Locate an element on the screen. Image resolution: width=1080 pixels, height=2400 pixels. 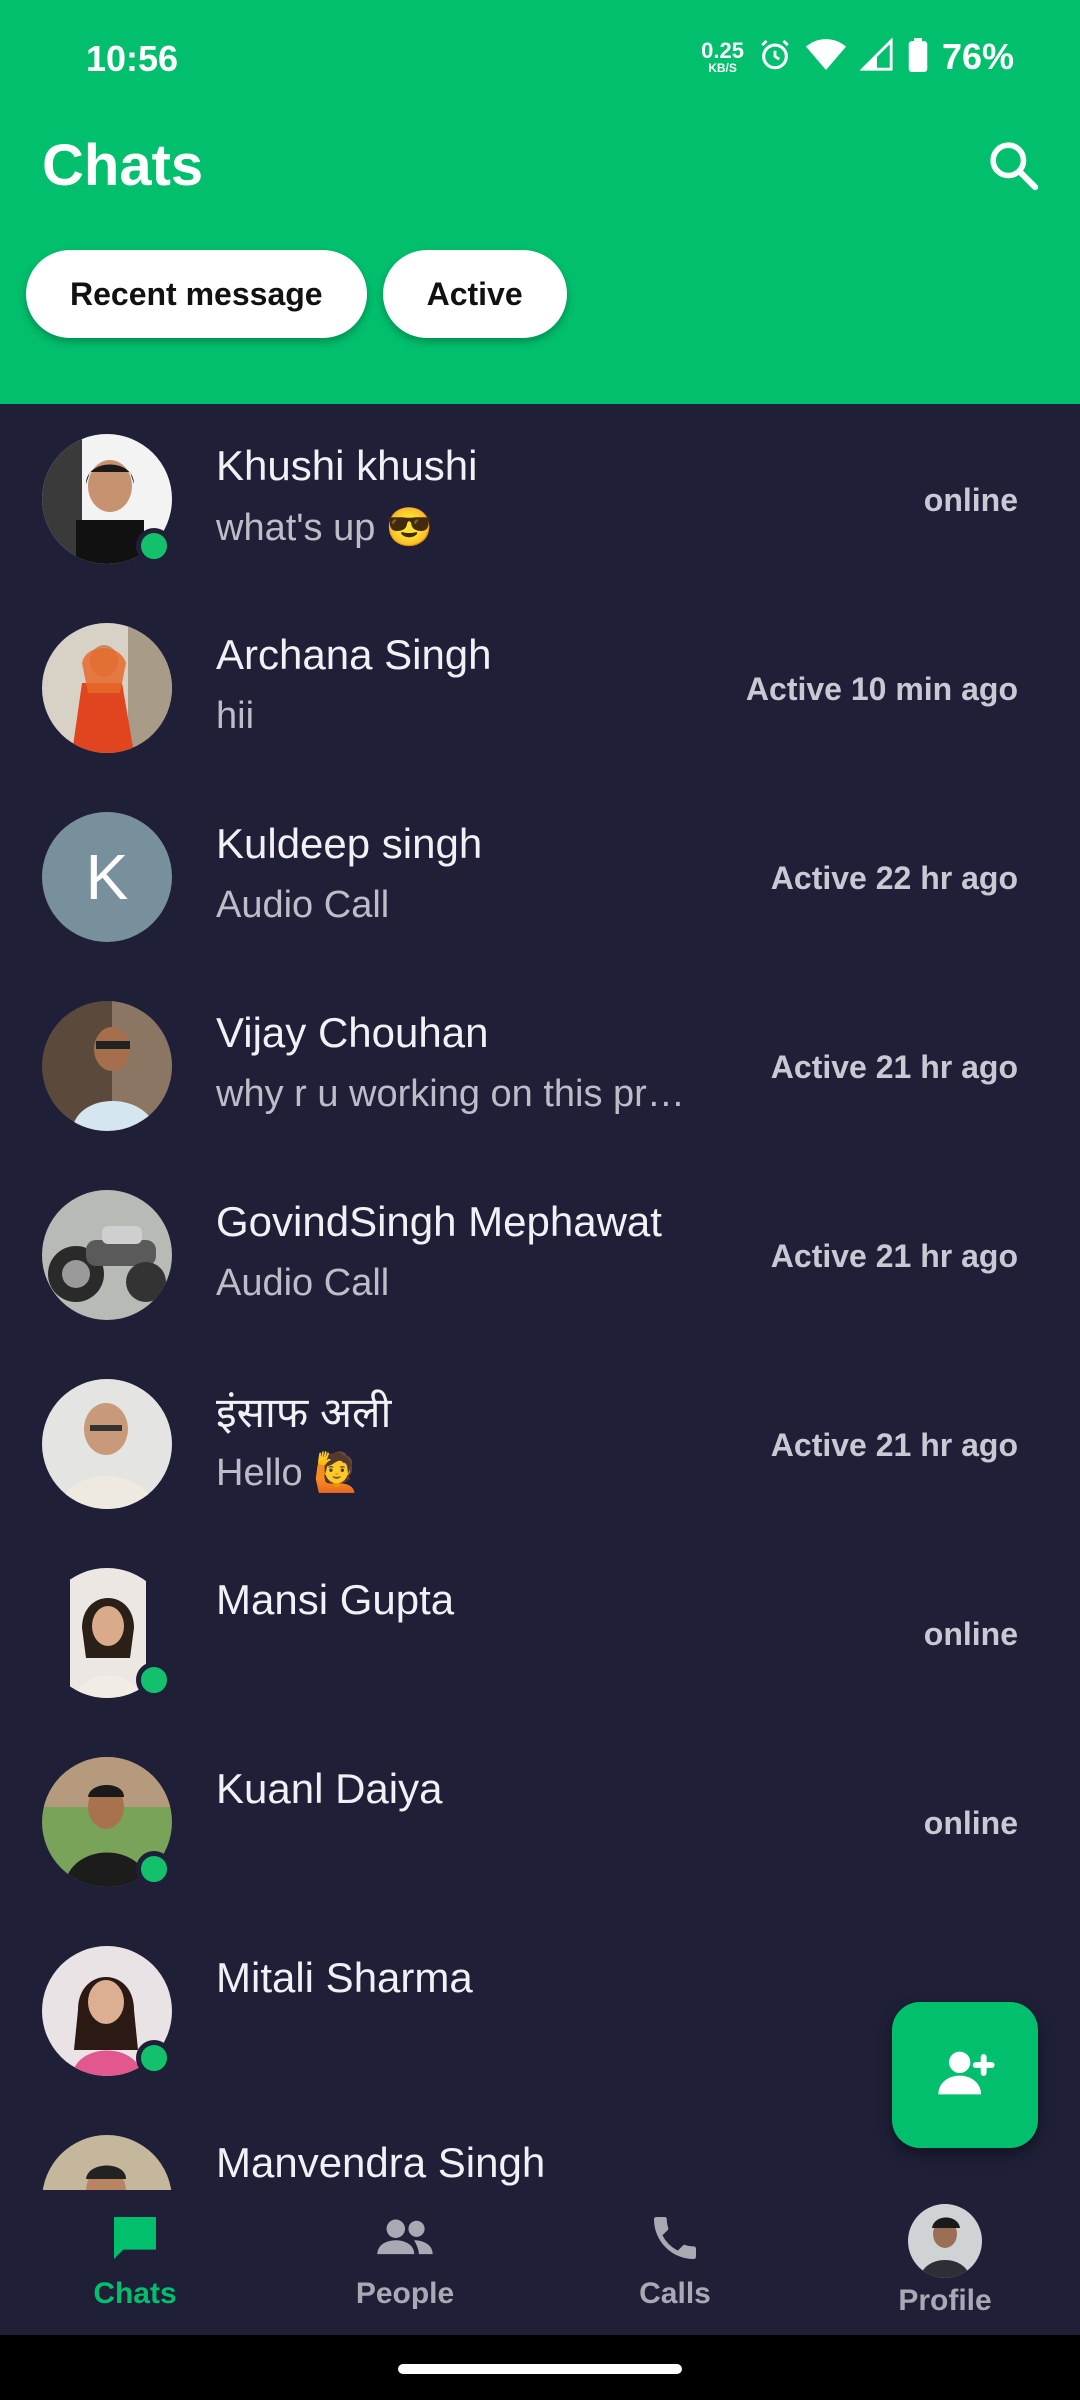
nav-calls: Calls is located at coordinates (675, 2260).